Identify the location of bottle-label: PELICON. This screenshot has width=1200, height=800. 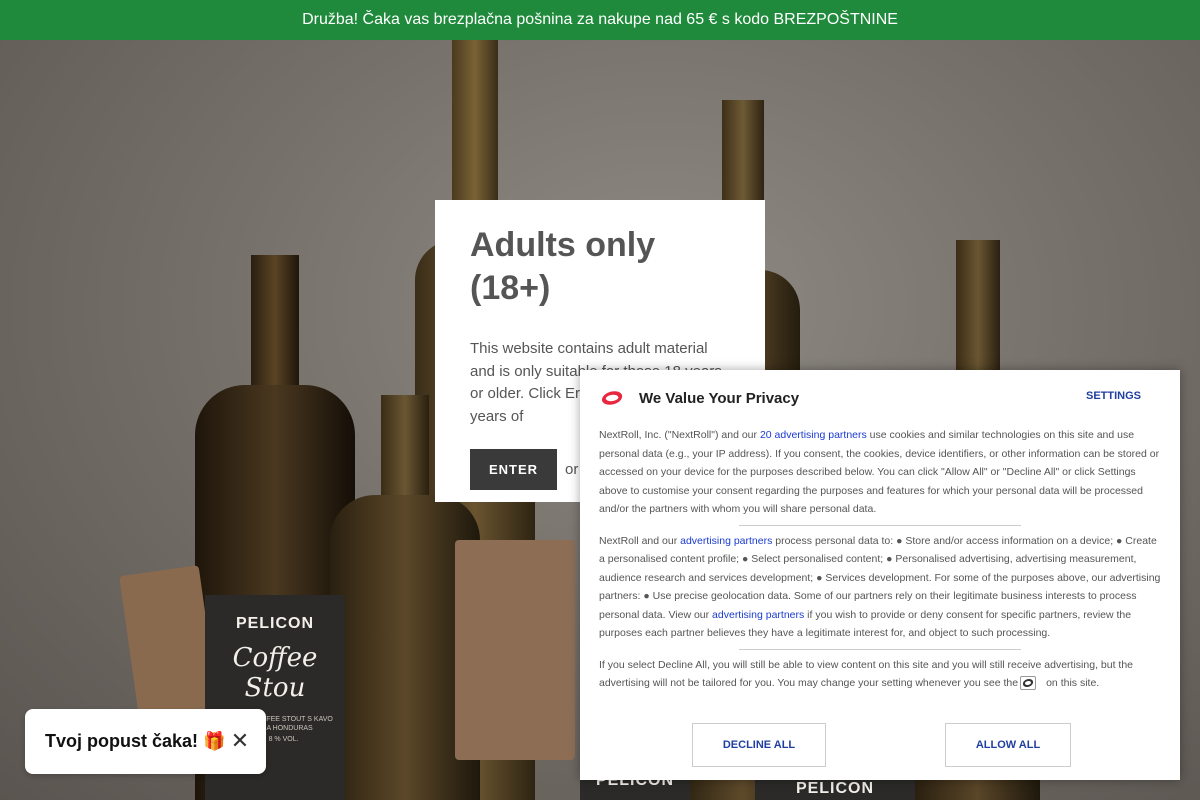
(835, 790).